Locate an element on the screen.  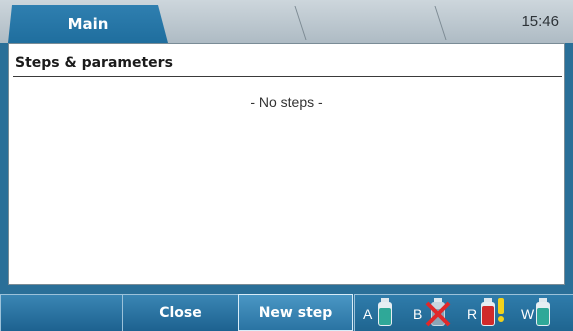
new-step-button-label: New step is located at coordinates (295, 312).